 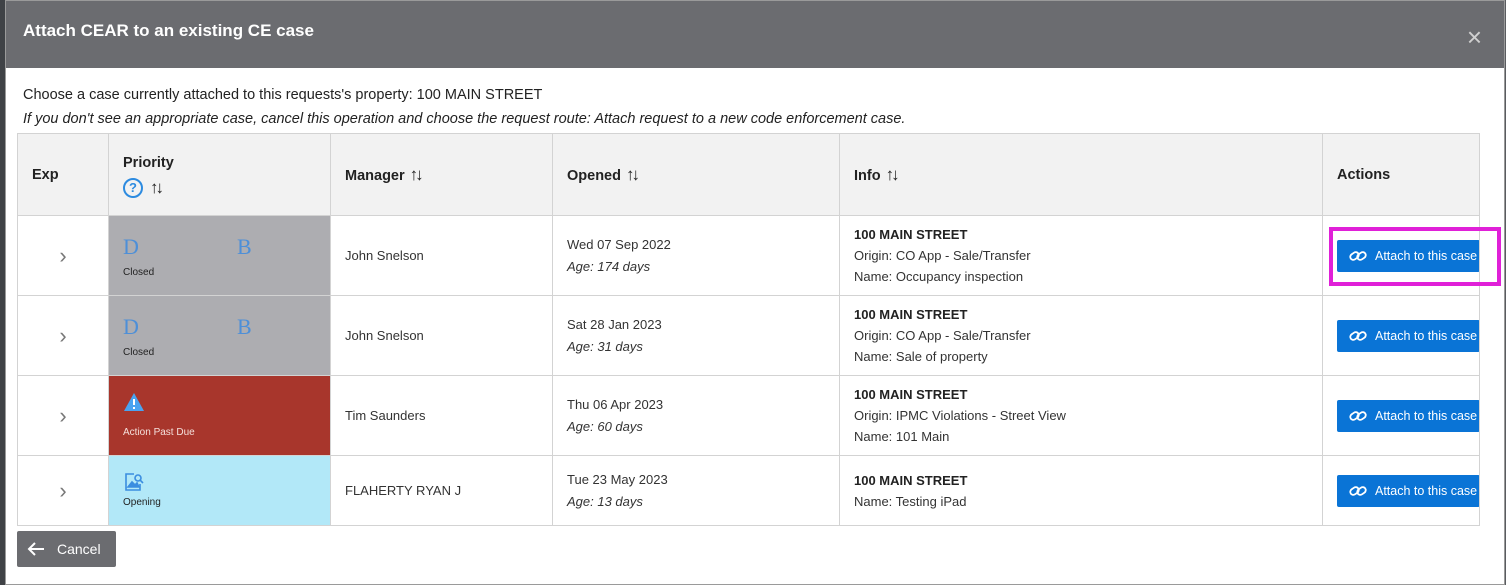 What do you see at coordinates (63, 174) in the screenshot?
I see `column-header-exp: Exp` at bounding box center [63, 174].